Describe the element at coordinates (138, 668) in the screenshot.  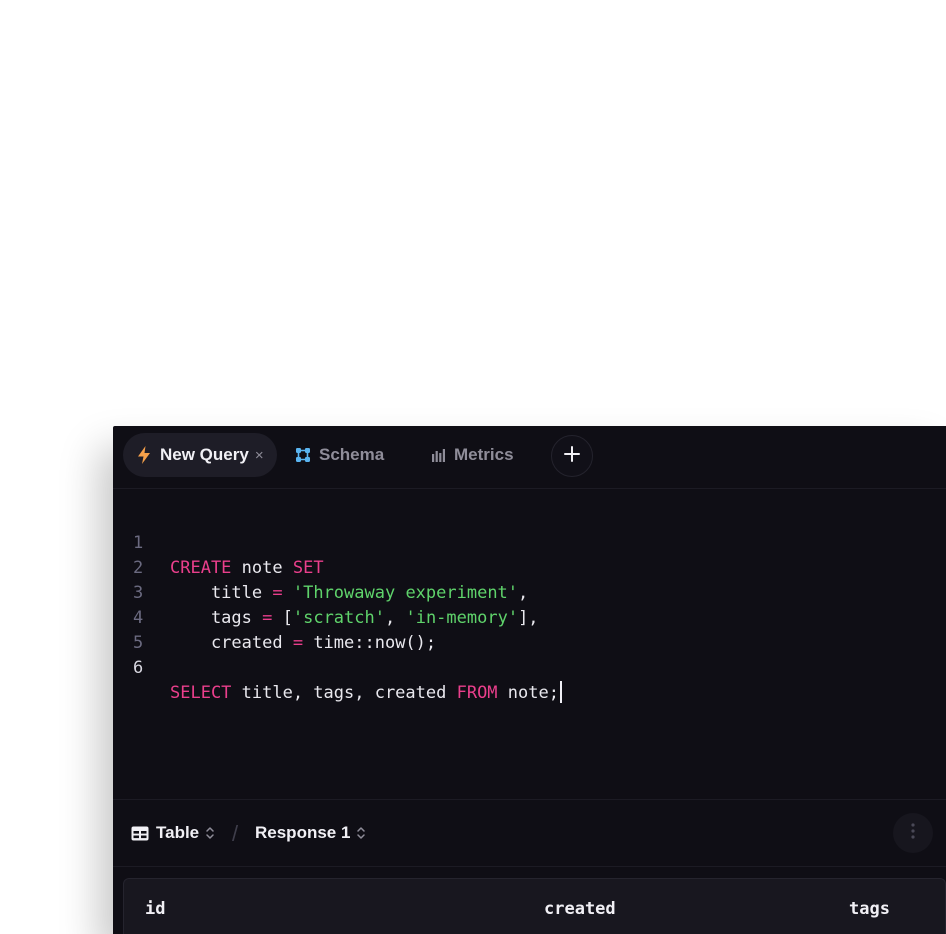
I see `line-number: 6` at that location.